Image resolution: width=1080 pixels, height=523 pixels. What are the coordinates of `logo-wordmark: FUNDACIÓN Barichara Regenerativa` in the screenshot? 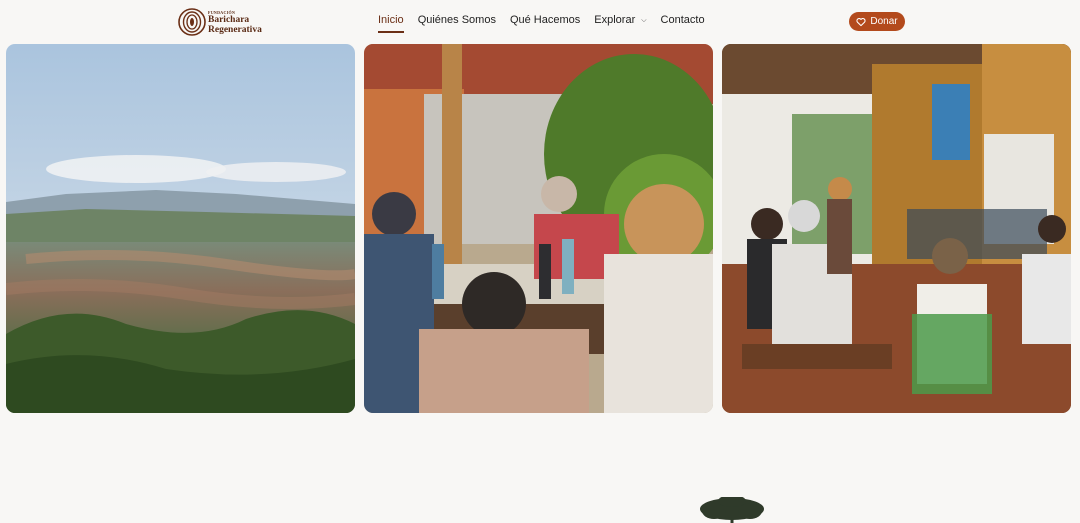 It's located at (235, 22).